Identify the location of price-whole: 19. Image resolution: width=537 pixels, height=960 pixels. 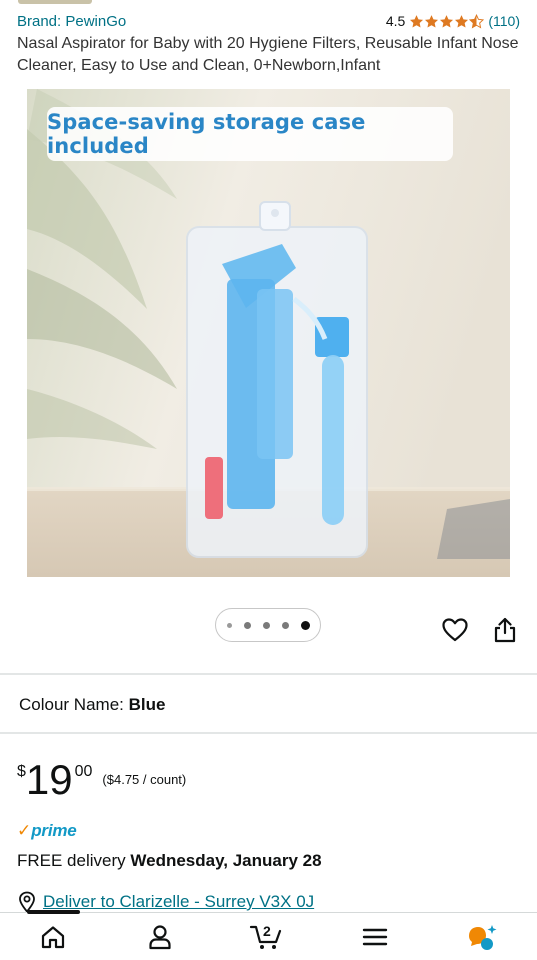
(49, 779).